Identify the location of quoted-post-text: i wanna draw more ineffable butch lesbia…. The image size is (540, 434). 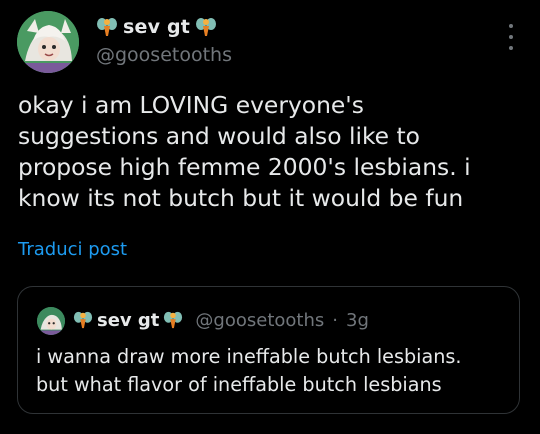
(249, 370).